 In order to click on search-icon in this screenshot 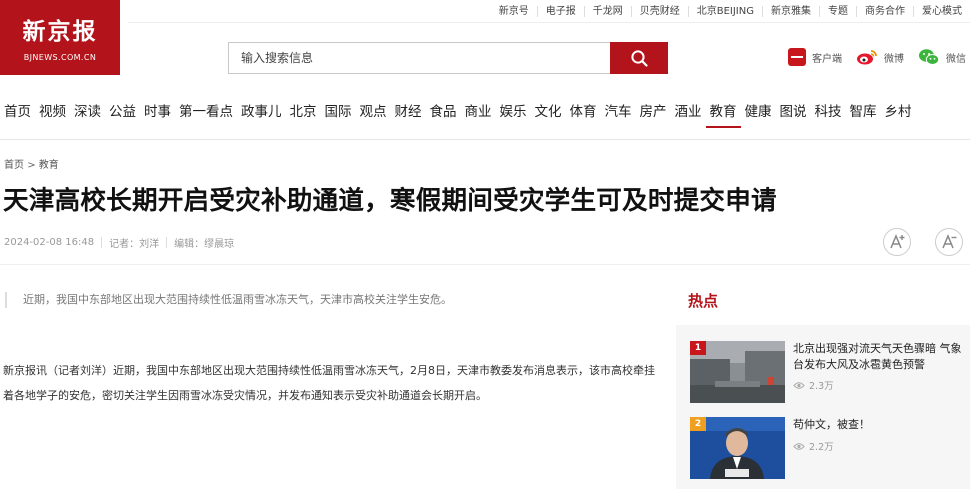, I will do `click(639, 58)`.